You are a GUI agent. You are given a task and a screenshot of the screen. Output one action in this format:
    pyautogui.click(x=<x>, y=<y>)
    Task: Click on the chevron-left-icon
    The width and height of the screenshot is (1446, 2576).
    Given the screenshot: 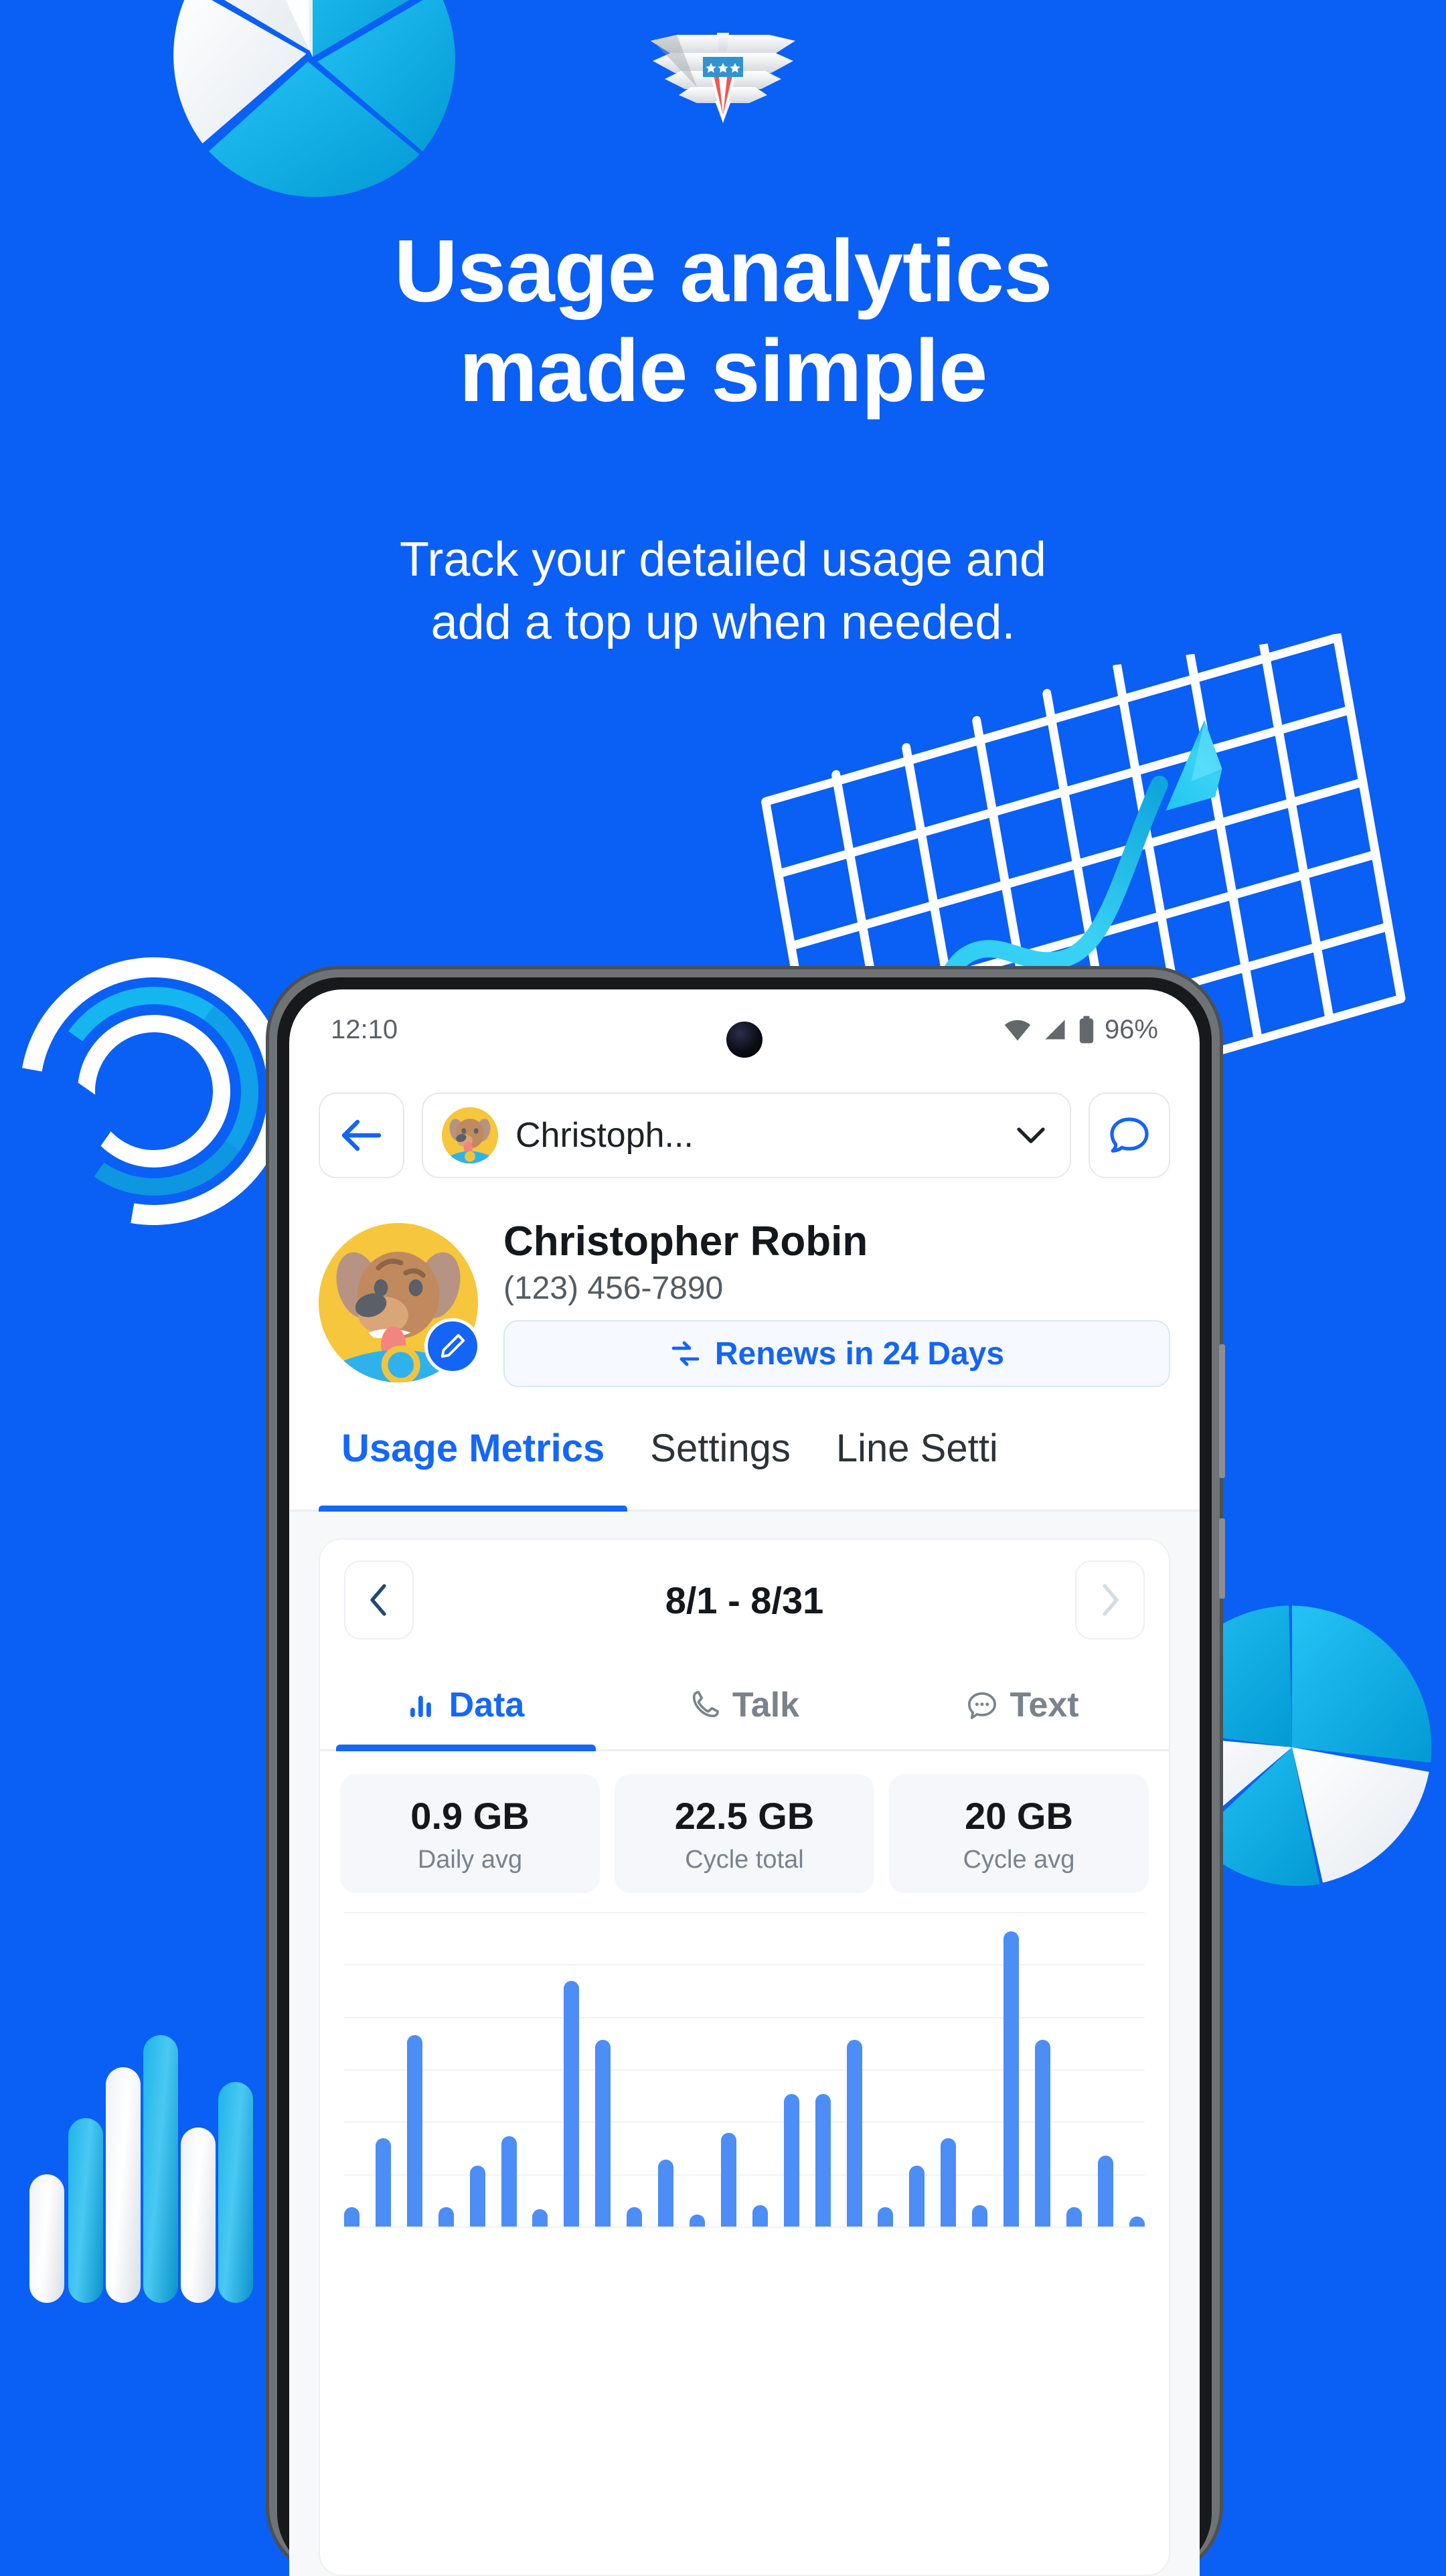 What is the action you would take?
    pyautogui.click(x=378, y=1600)
    